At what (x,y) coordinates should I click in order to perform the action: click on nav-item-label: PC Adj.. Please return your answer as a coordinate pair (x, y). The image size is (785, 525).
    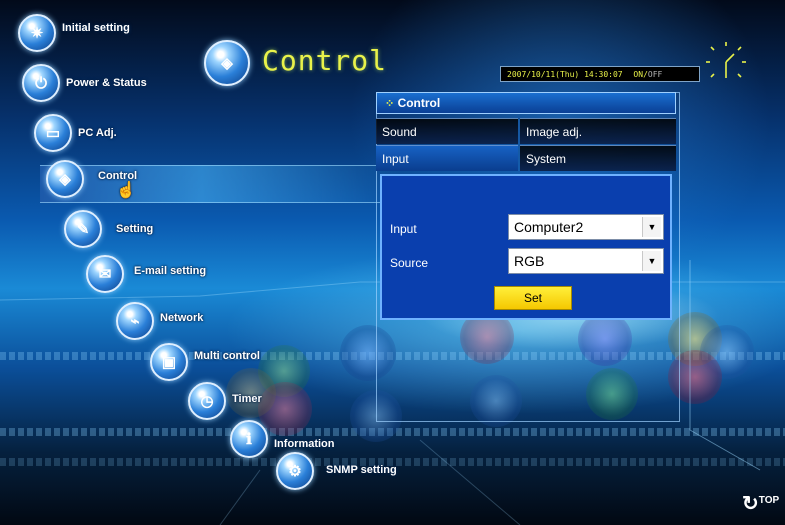
    Looking at the image, I should click on (97, 133).